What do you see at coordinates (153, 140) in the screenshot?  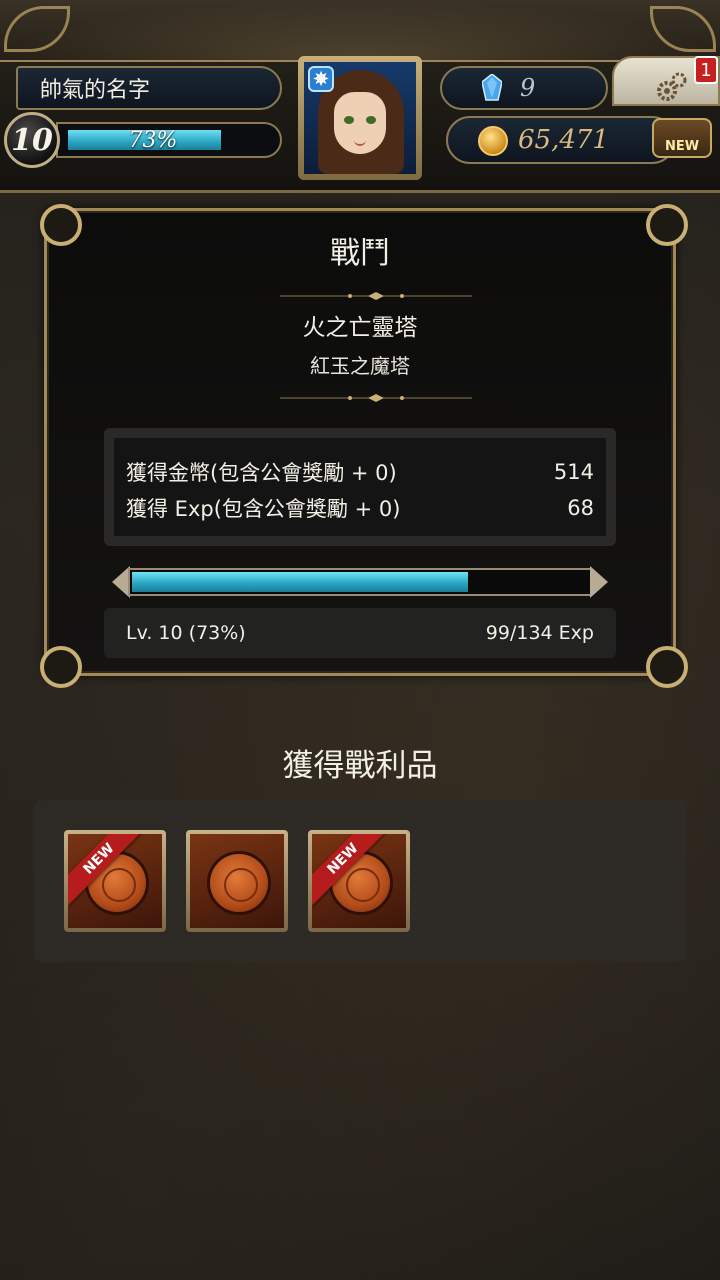 I see `player-exp-percent: 73%` at bounding box center [153, 140].